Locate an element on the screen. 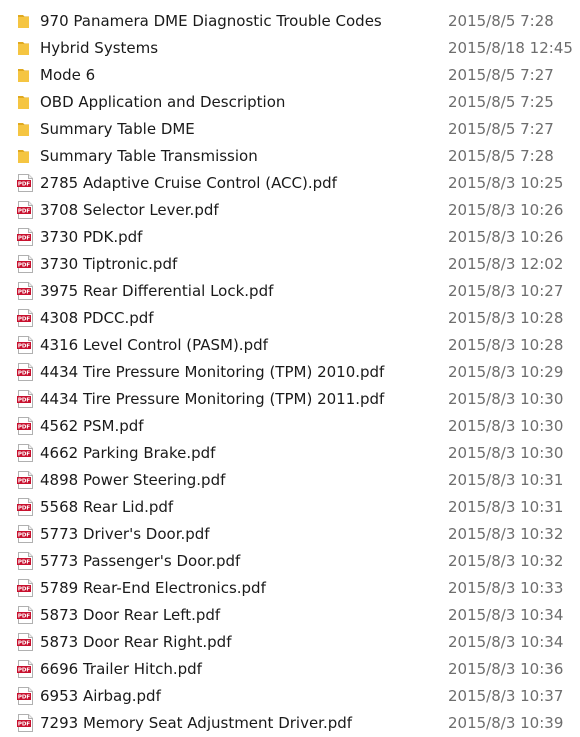 The height and width of the screenshot is (737, 580). file-name: 4898 Power Steering.pdf is located at coordinates (133, 480).